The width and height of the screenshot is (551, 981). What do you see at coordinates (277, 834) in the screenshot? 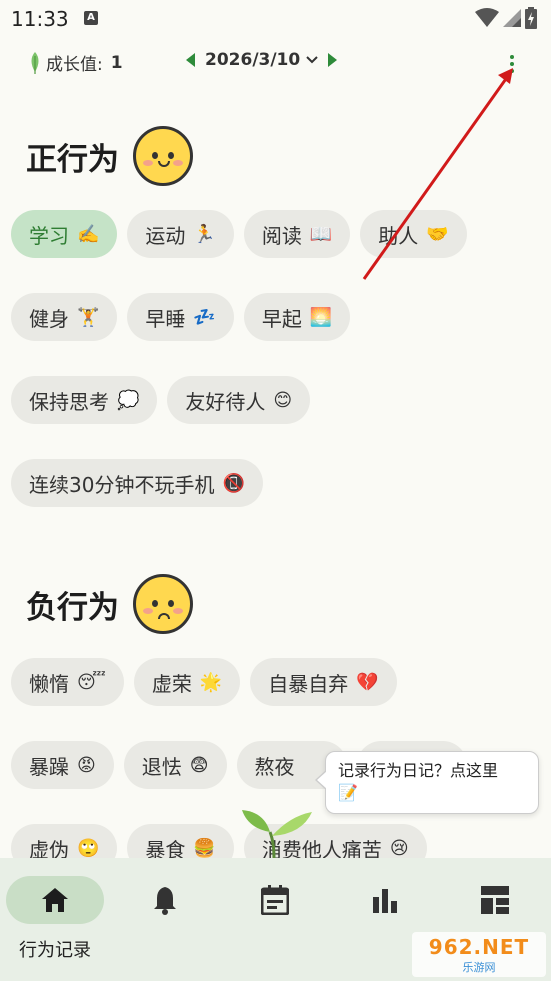
I see `sprout-icon` at bounding box center [277, 834].